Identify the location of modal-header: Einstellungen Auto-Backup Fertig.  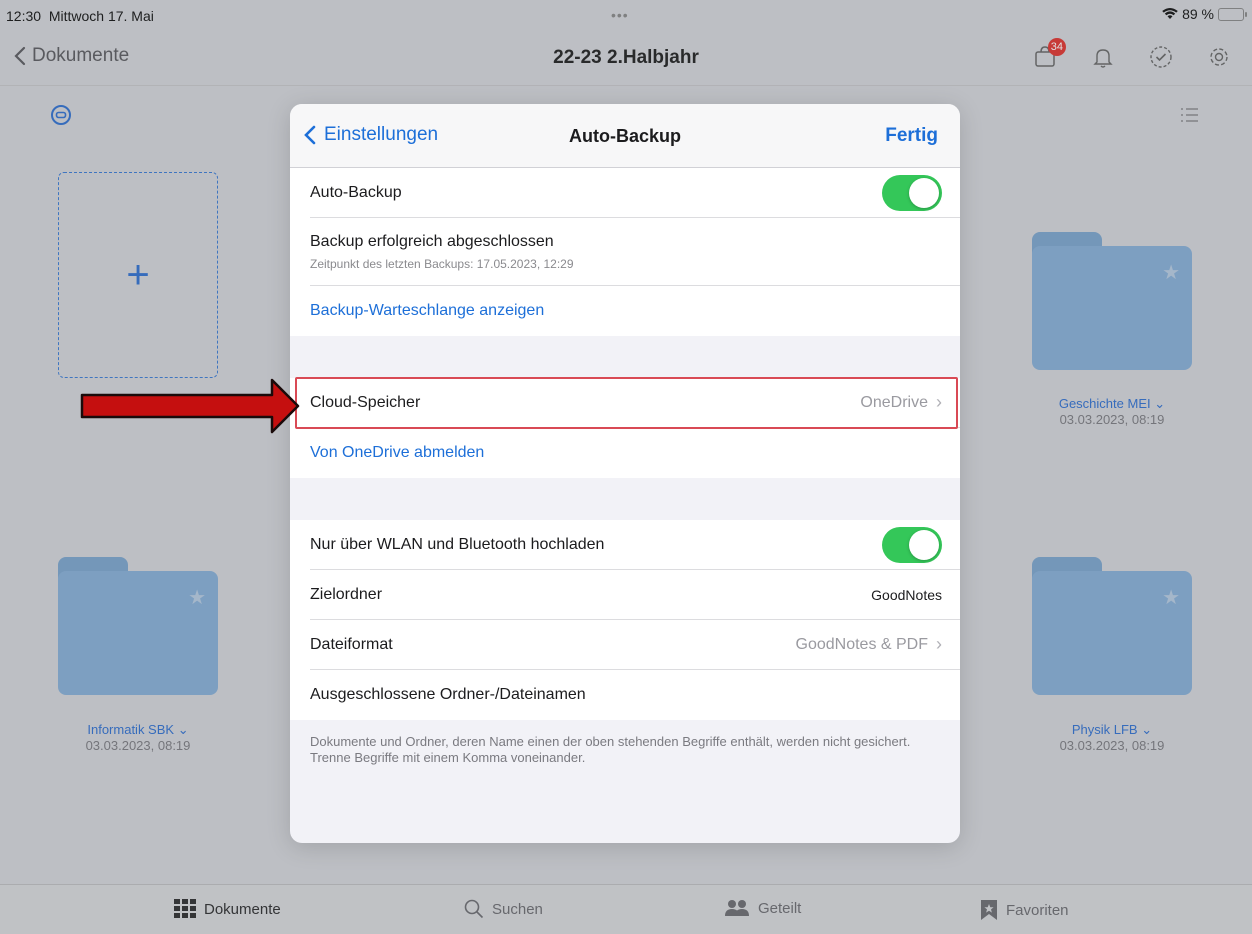
(625, 136).